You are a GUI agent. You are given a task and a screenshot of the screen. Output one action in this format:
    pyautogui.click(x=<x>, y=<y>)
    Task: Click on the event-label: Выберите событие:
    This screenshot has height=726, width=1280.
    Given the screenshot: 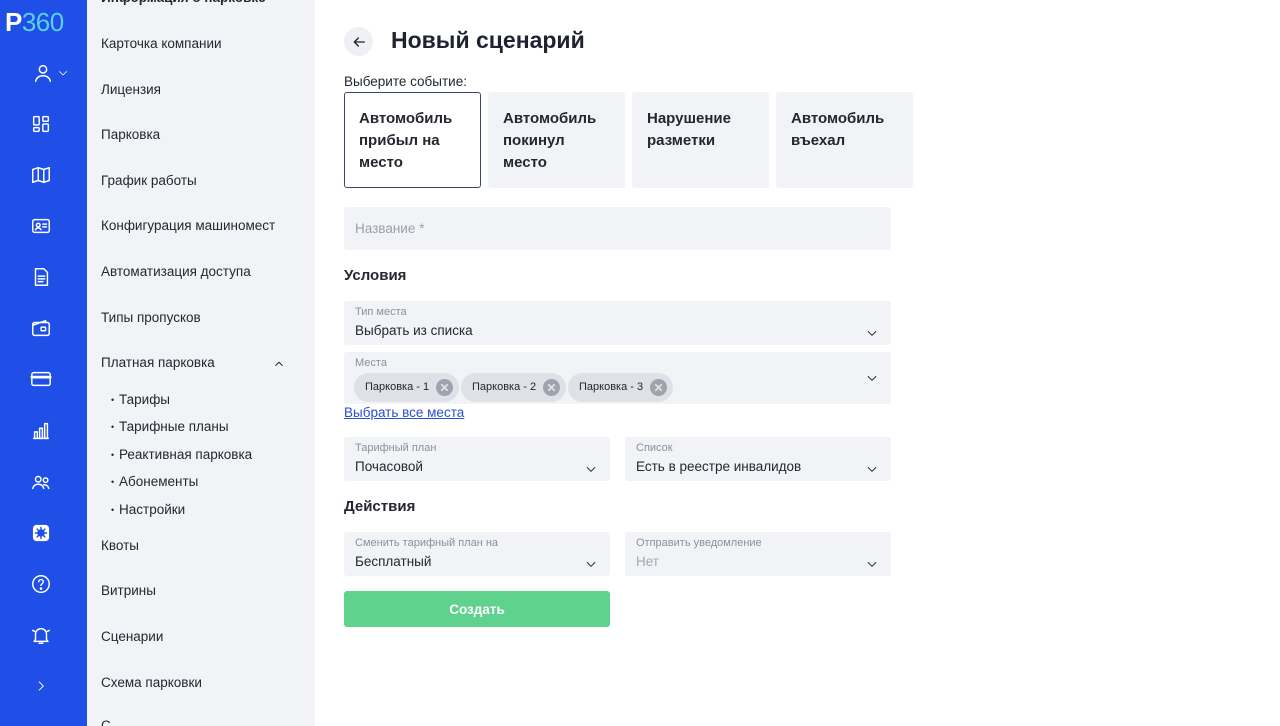 What is the action you would take?
    pyautogui.click(x=405, y=81)
    